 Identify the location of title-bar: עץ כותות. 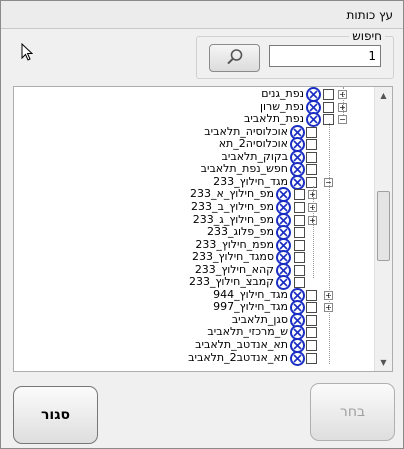
(202, 15).